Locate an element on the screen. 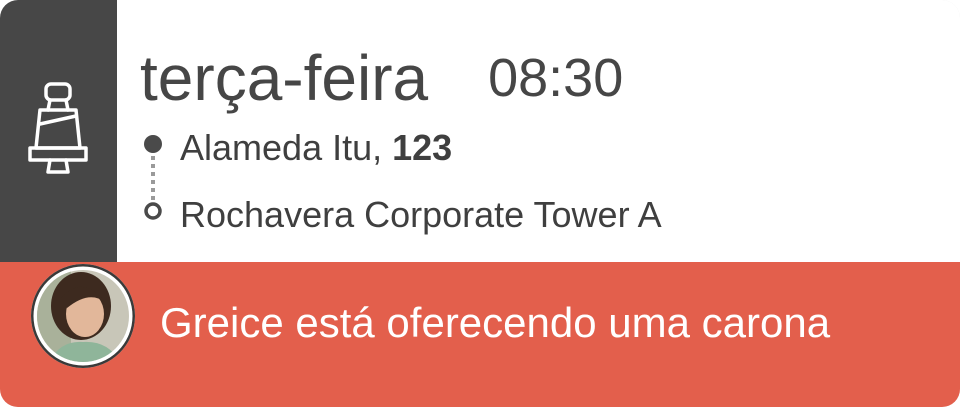 Image resolution: width=960 pixels, height=407 pixels. car-seat-icon is located at coordinates (58, 128).